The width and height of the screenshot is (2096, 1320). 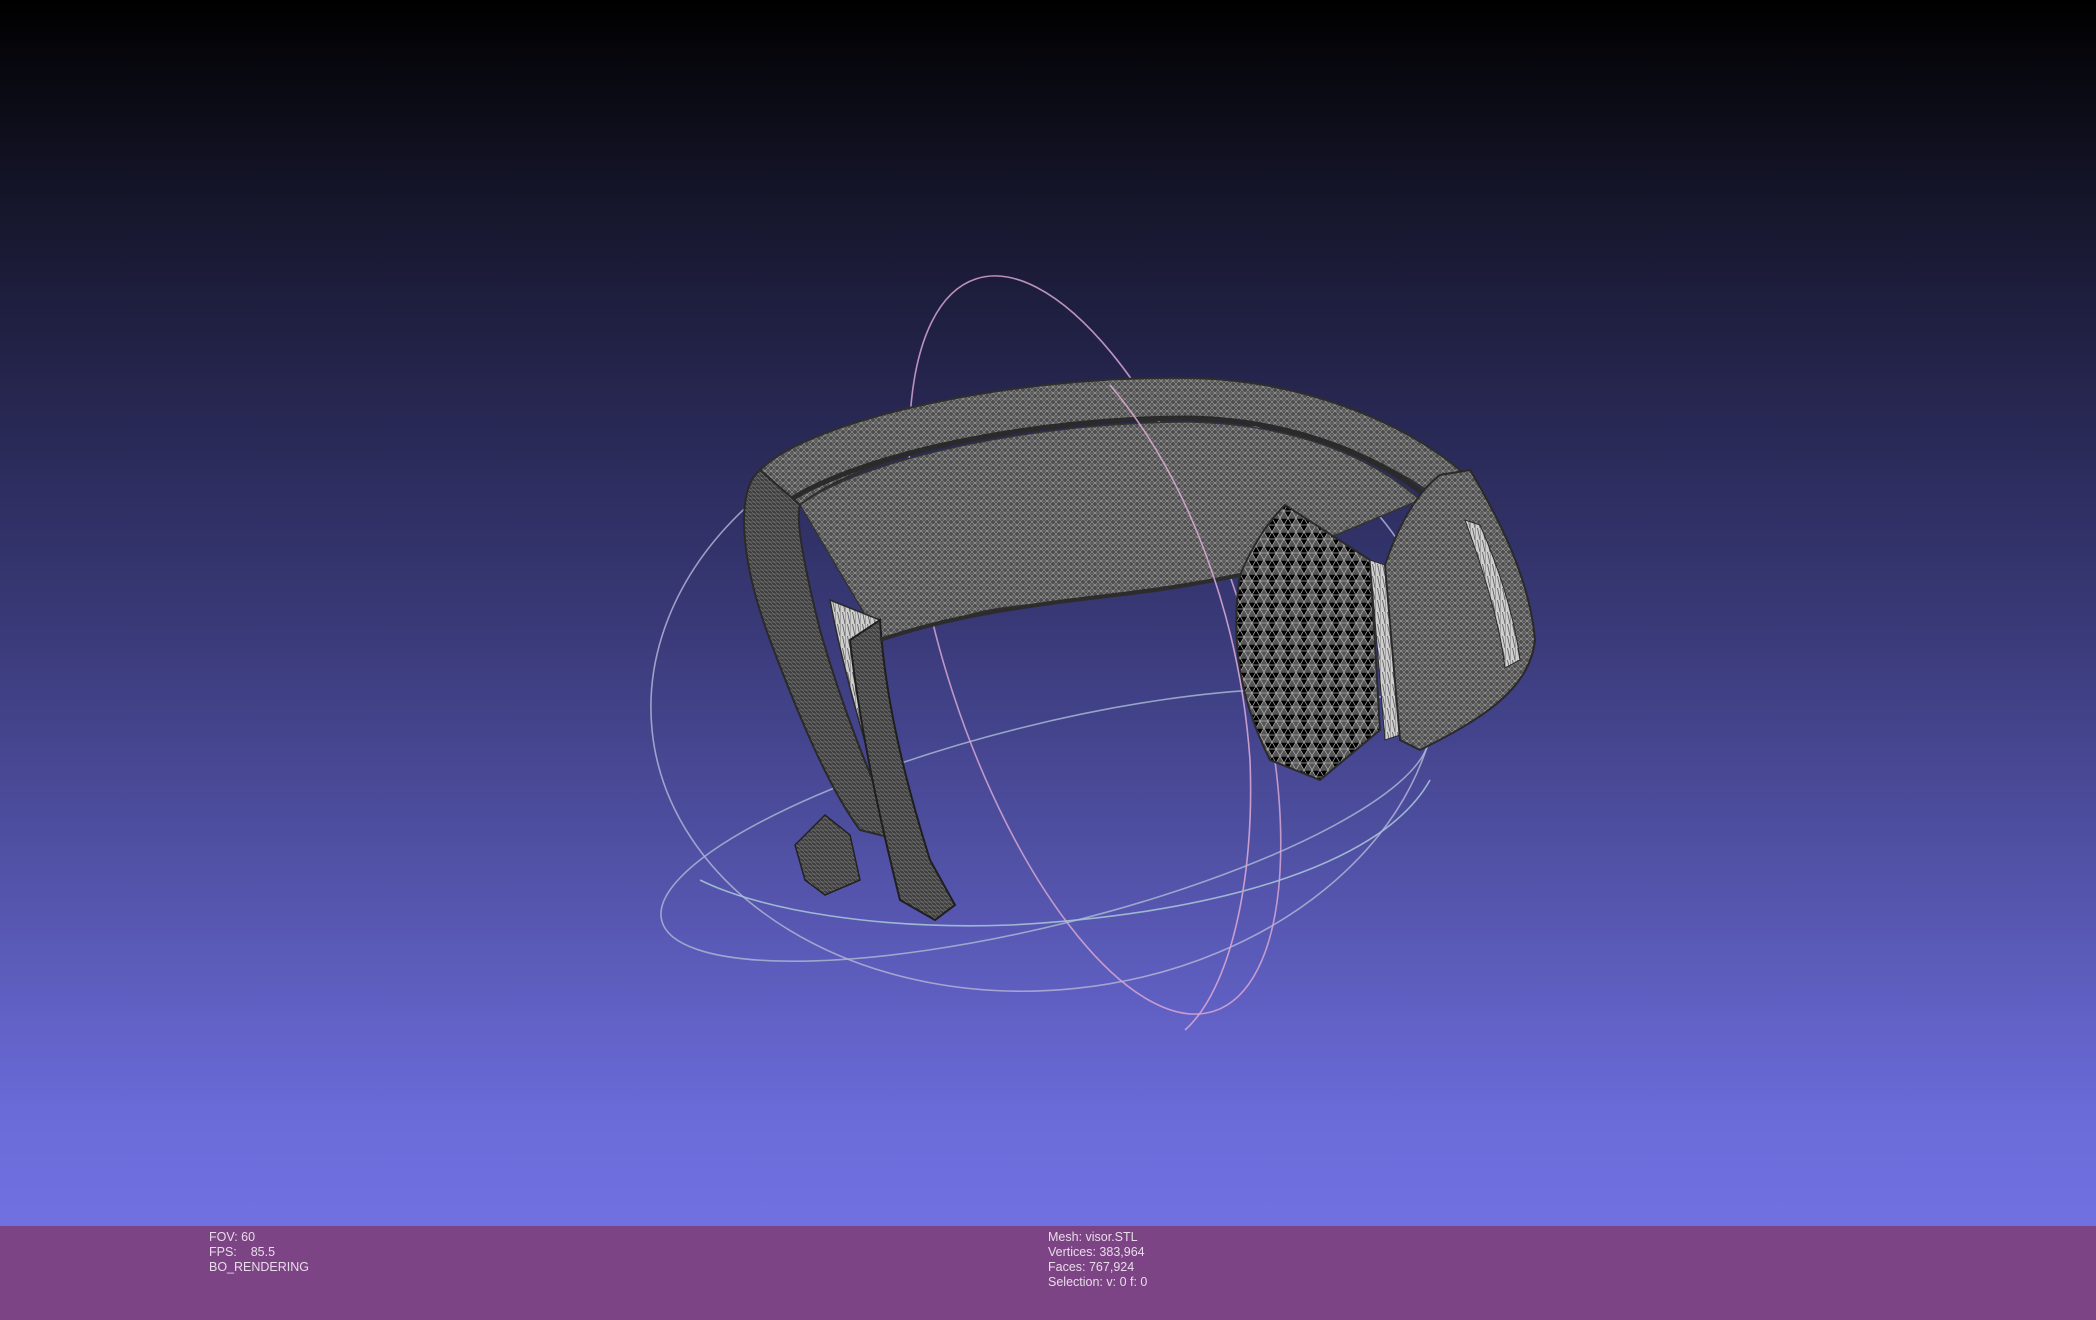 I want to click on selection-count: Selection: v: 0 f: 0, so click(x=1098, y=1282).